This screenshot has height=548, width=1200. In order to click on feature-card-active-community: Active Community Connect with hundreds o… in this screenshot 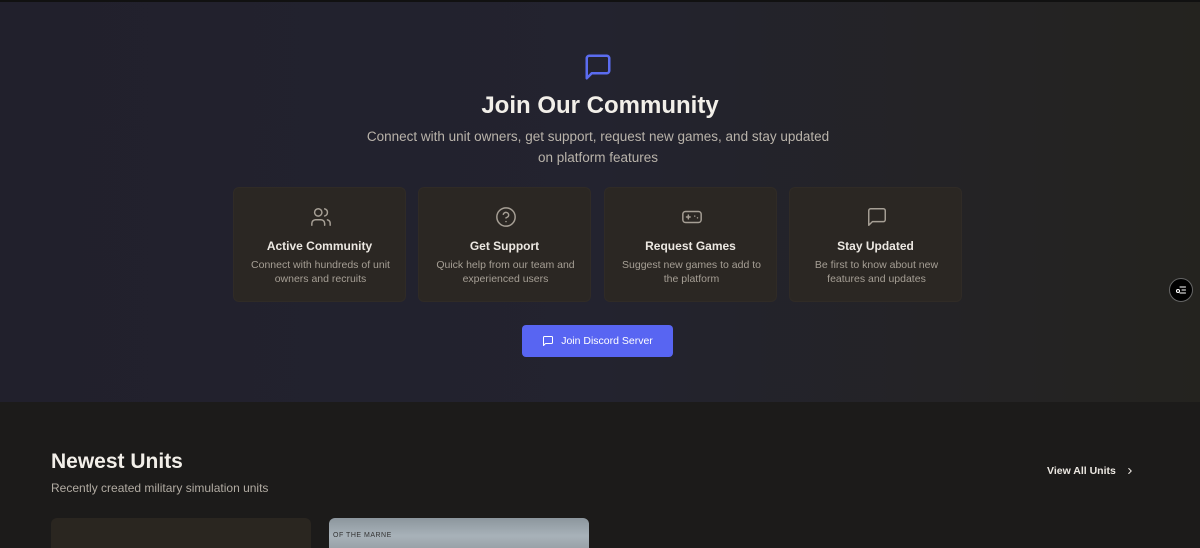, I will do `click(319, 244)`.